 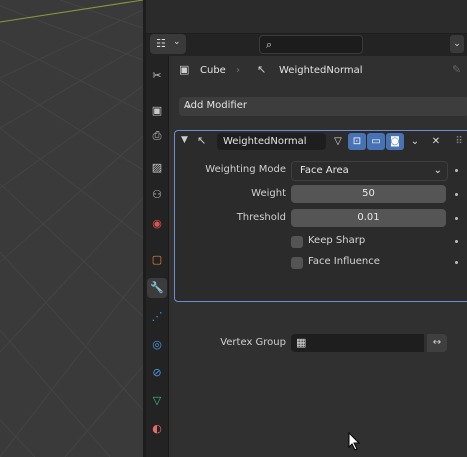 What do you see at coordinates (268, 193) in the screenshot?
I see `weight-label: Weight` at bounding box center [268, 193].